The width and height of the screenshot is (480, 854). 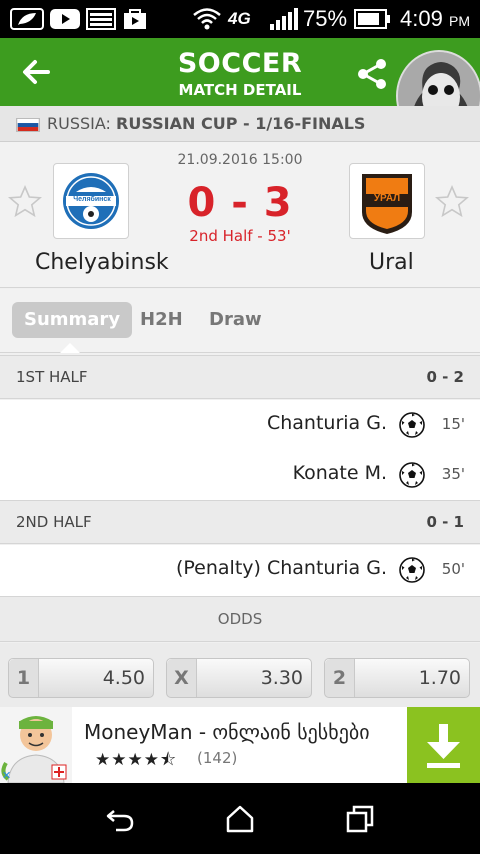 I want to click on tournament-name: RUSSIA: RUSSIAN CUP - 1/16-FINALS, so click(x=206, y=123).